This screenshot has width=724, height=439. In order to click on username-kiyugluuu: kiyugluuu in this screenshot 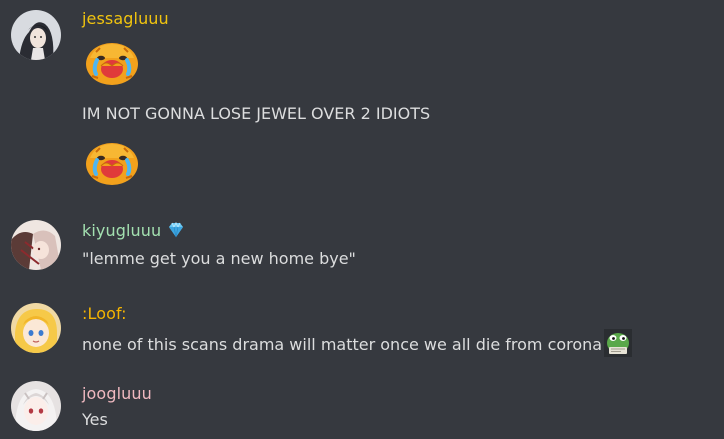, I will do `click(133, 230)`.